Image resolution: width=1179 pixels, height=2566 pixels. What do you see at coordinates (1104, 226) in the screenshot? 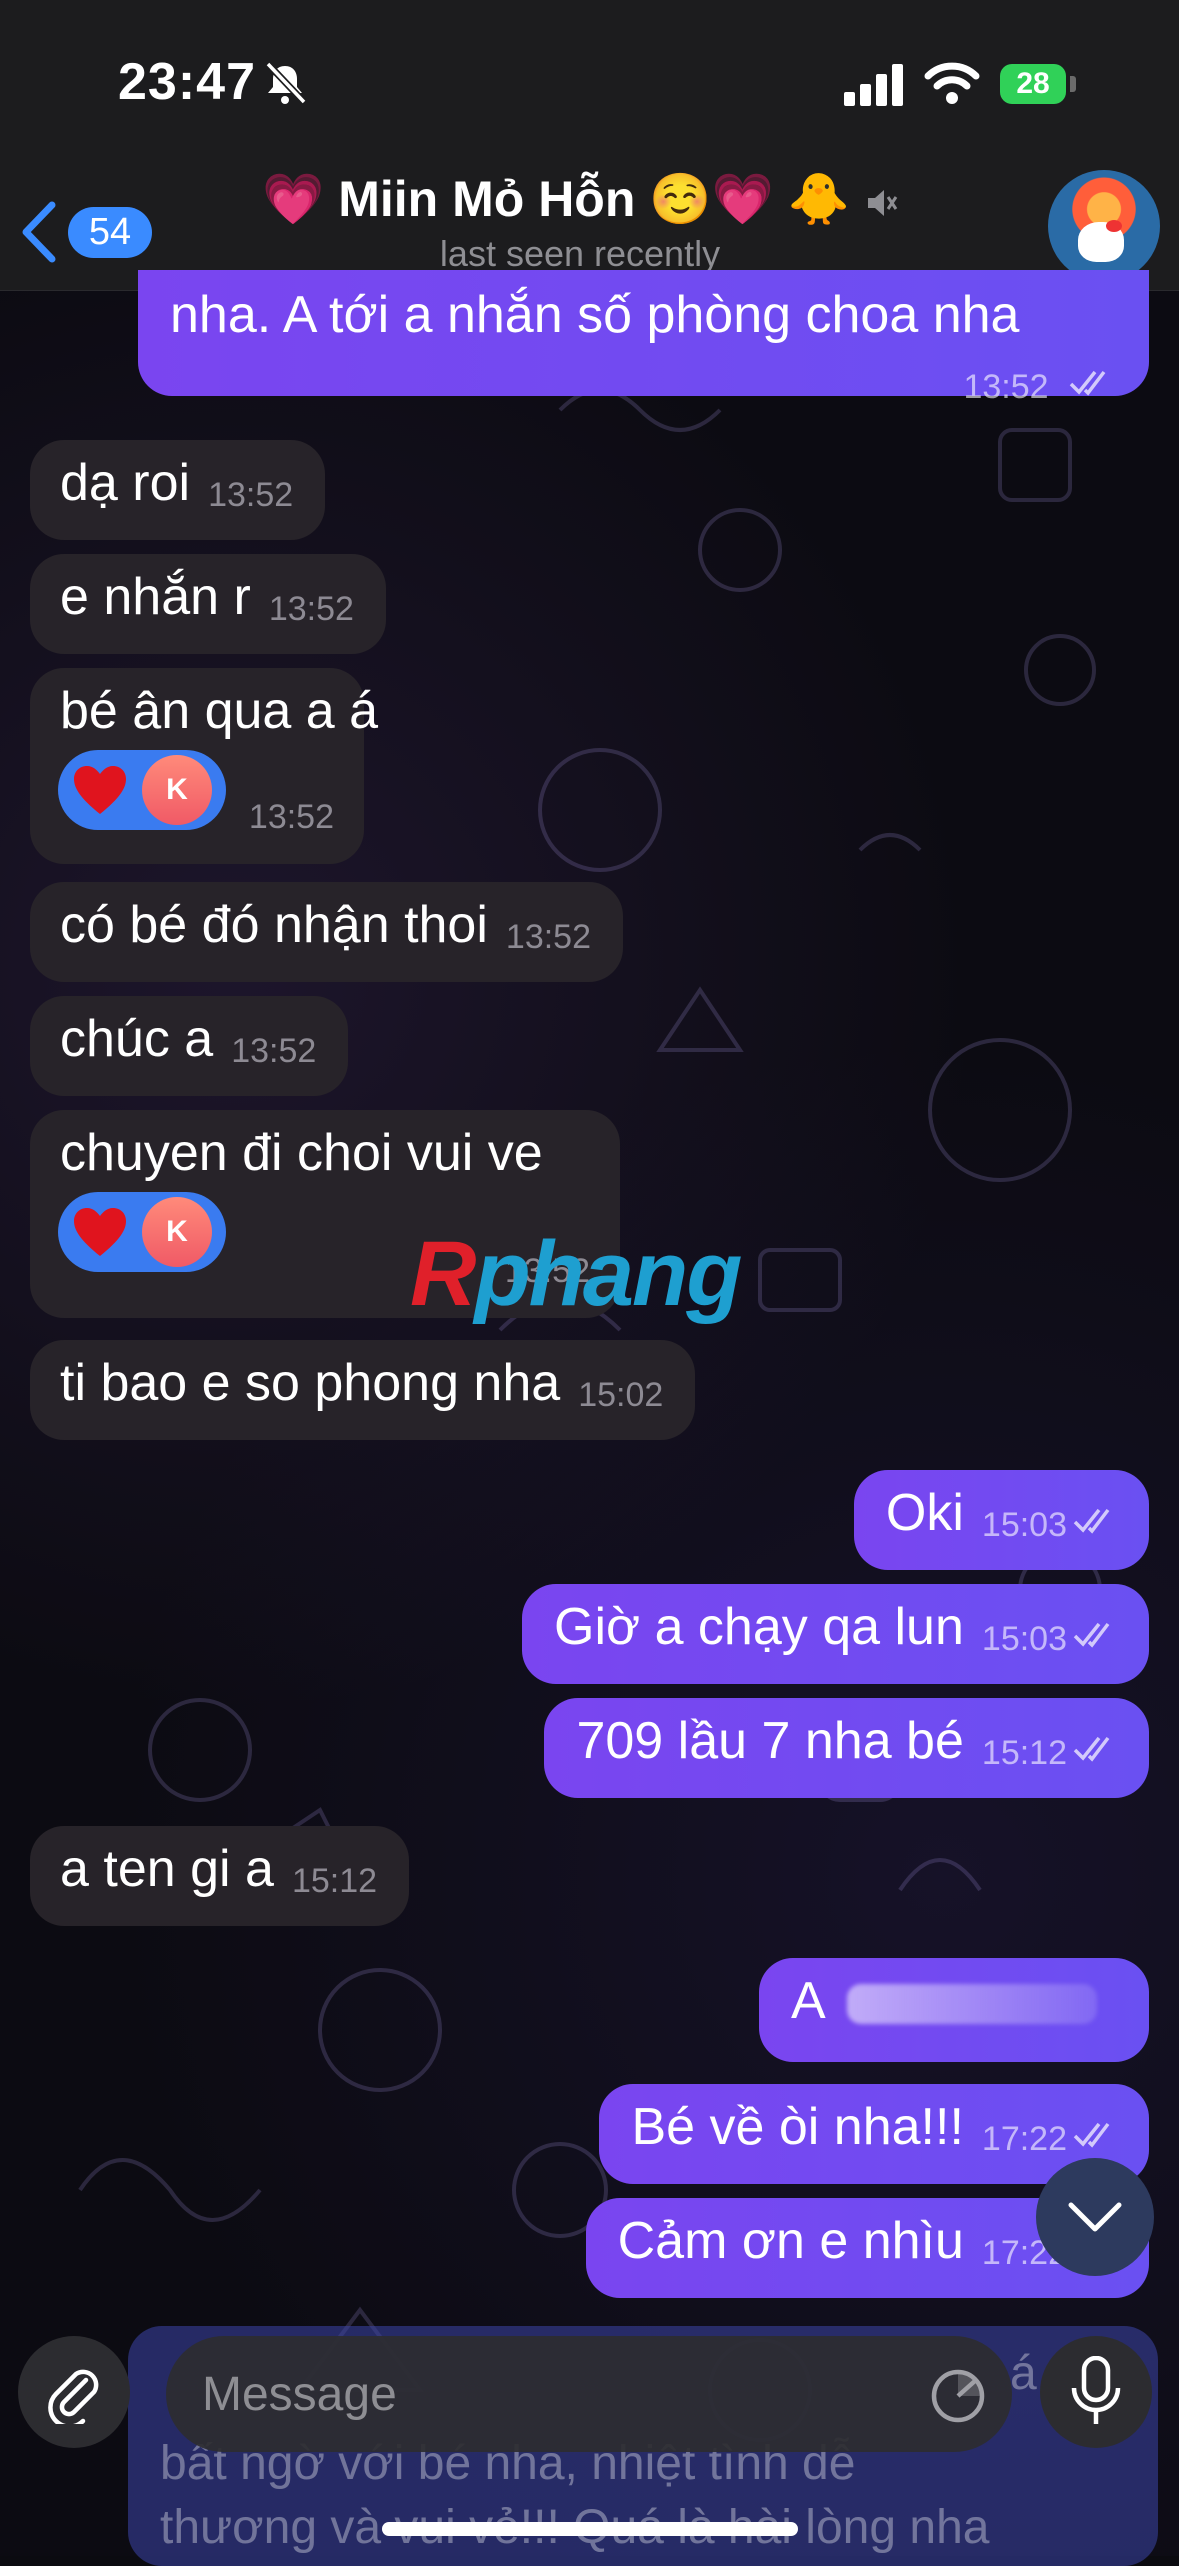
I see `avatar` at bounding box center [1104, 226].